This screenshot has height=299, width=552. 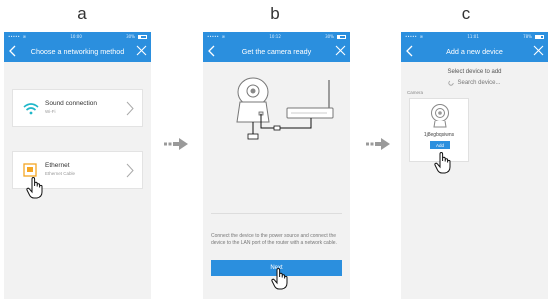 What do you see at coordinates (440, 145) in the screenshot?
I see `add-button: Add` at bounding box center [440, 145].